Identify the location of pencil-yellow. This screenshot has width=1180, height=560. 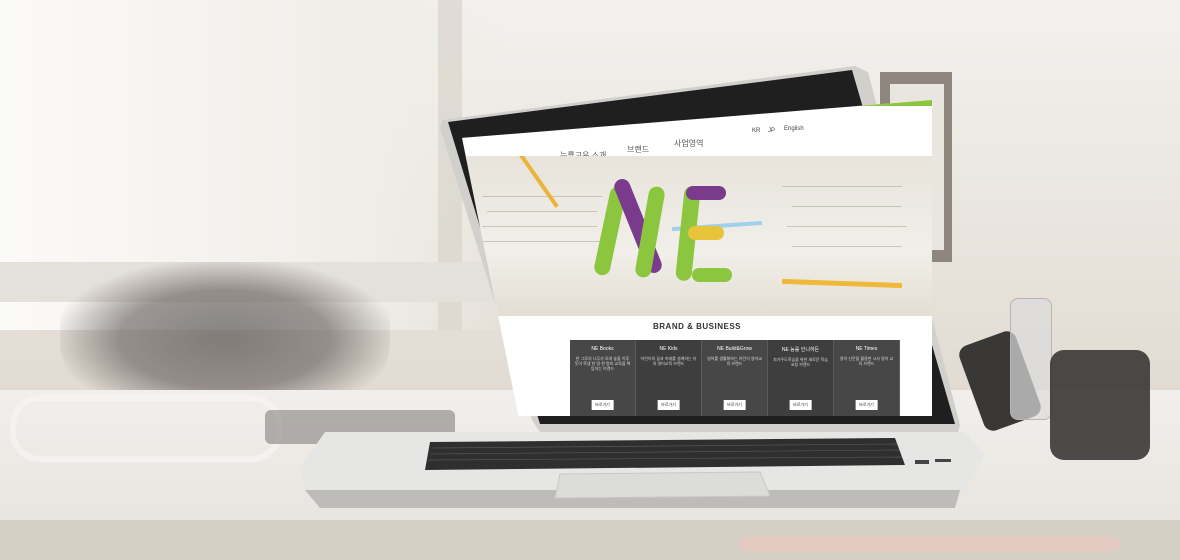
(842, 283).